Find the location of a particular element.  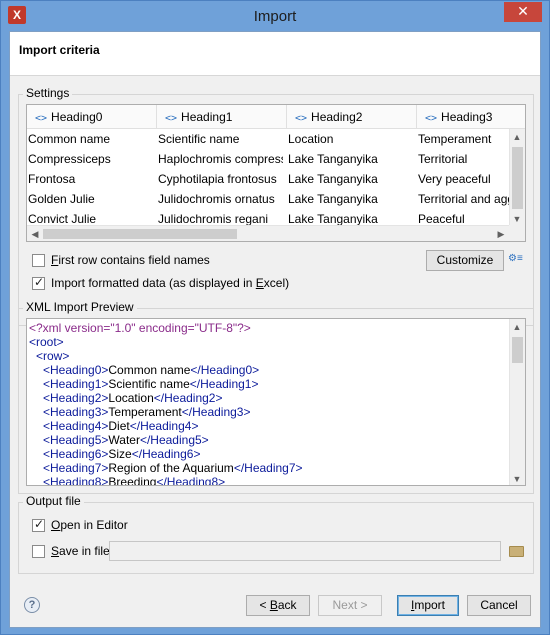

column-header: <> Heading0 is located at coordinates (92, 117).